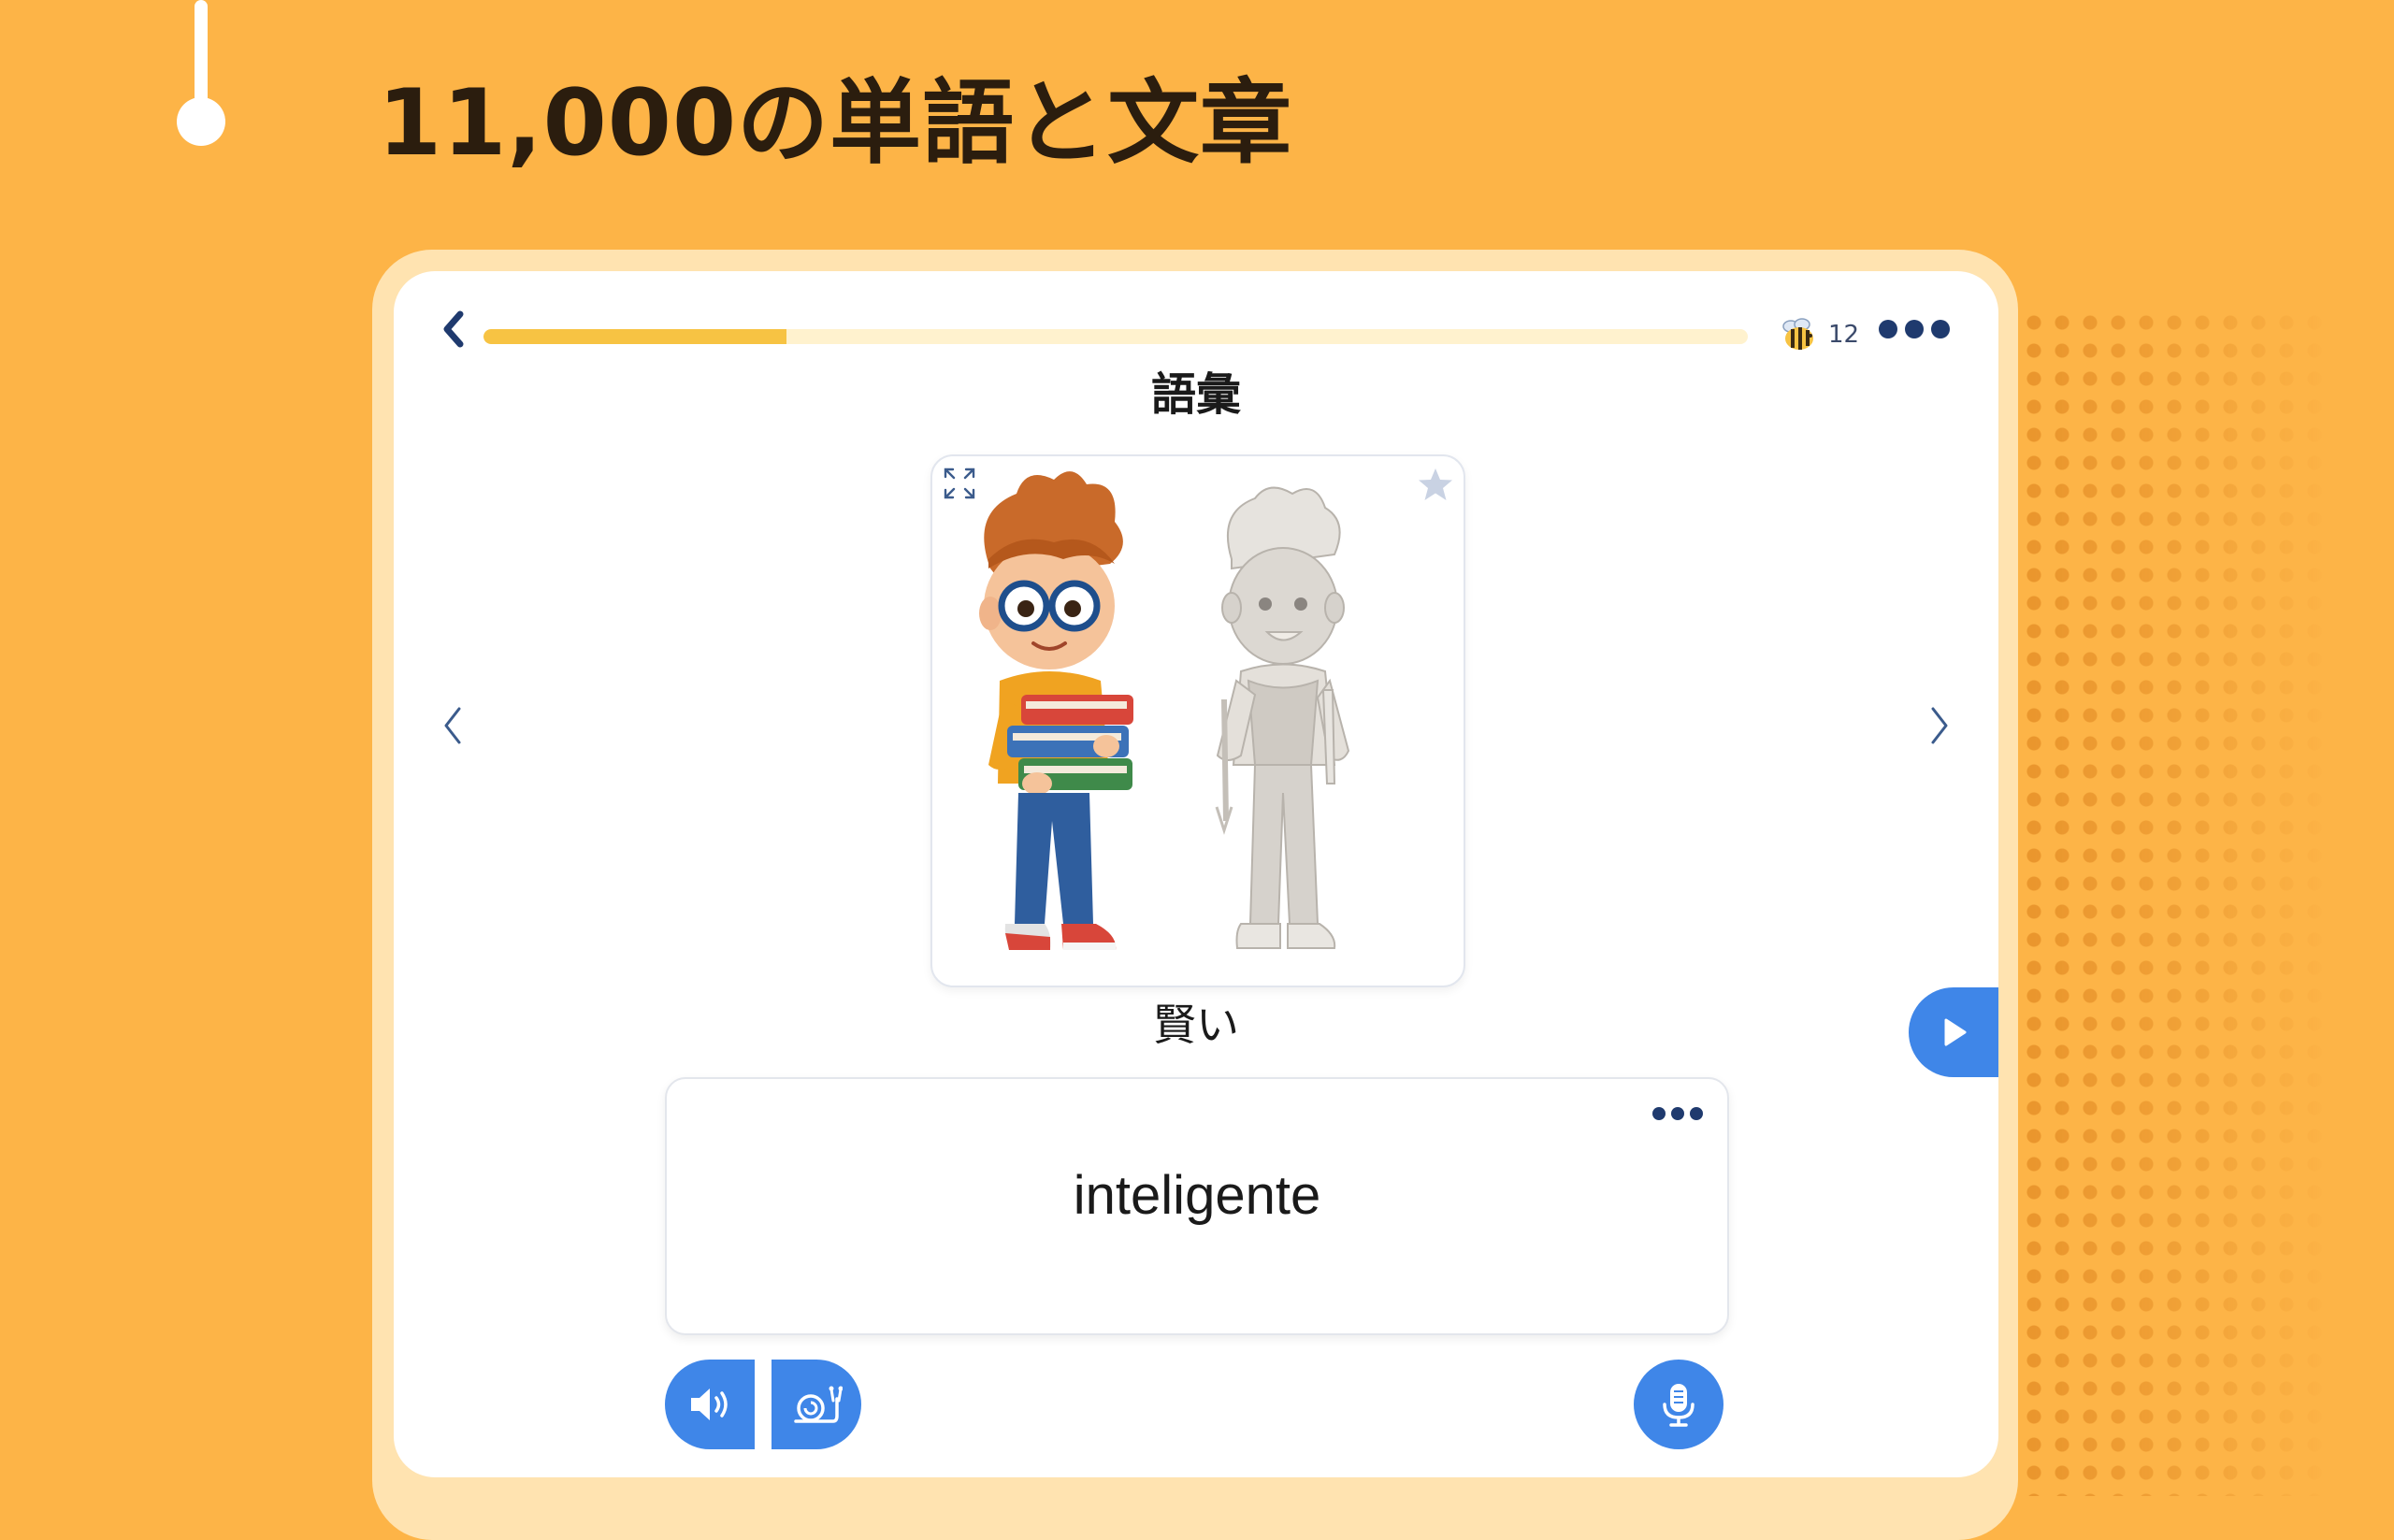 This screenshot has width=2394, height=1540. I want to click on word-japanese: 賢い, so click(1196, 1025).